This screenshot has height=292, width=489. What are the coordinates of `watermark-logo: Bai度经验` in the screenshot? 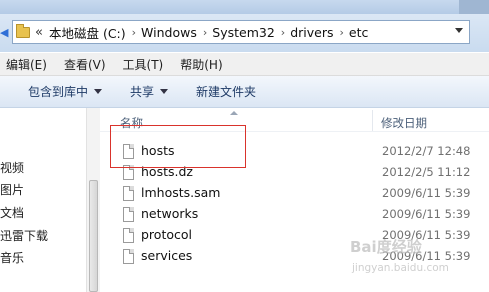 It's located at (386, 247).